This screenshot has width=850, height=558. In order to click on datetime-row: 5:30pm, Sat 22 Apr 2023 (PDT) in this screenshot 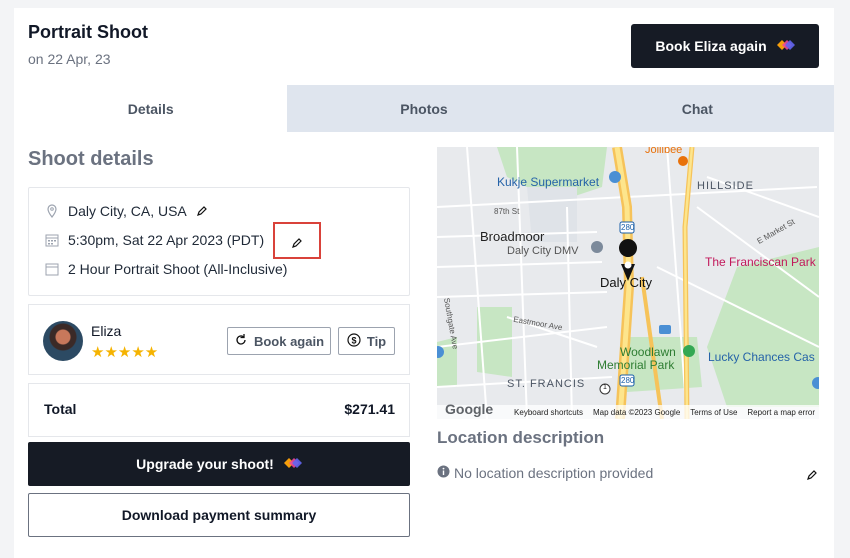, I will do `click(154, 240)`.